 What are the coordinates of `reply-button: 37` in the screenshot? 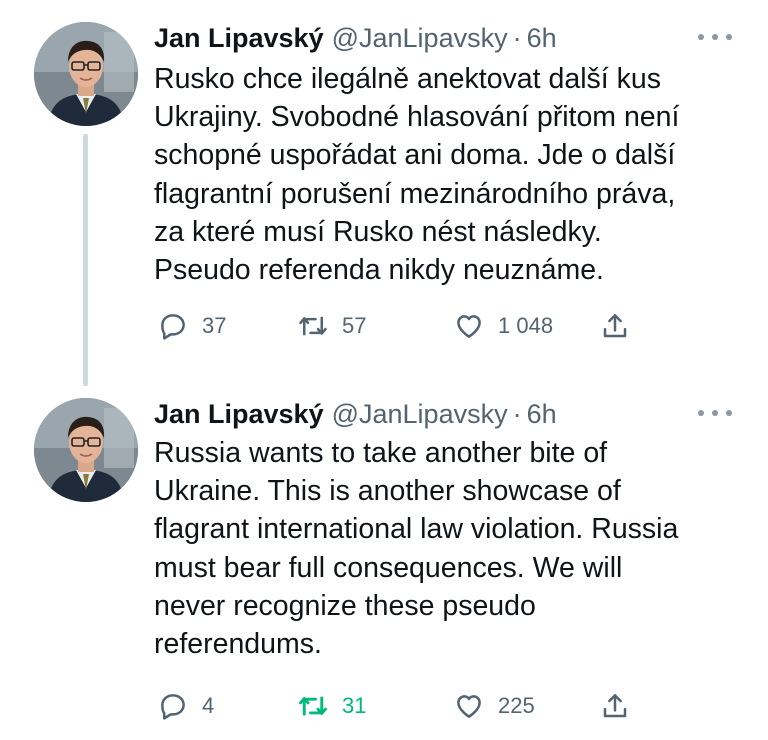 It's located at (192, 326).